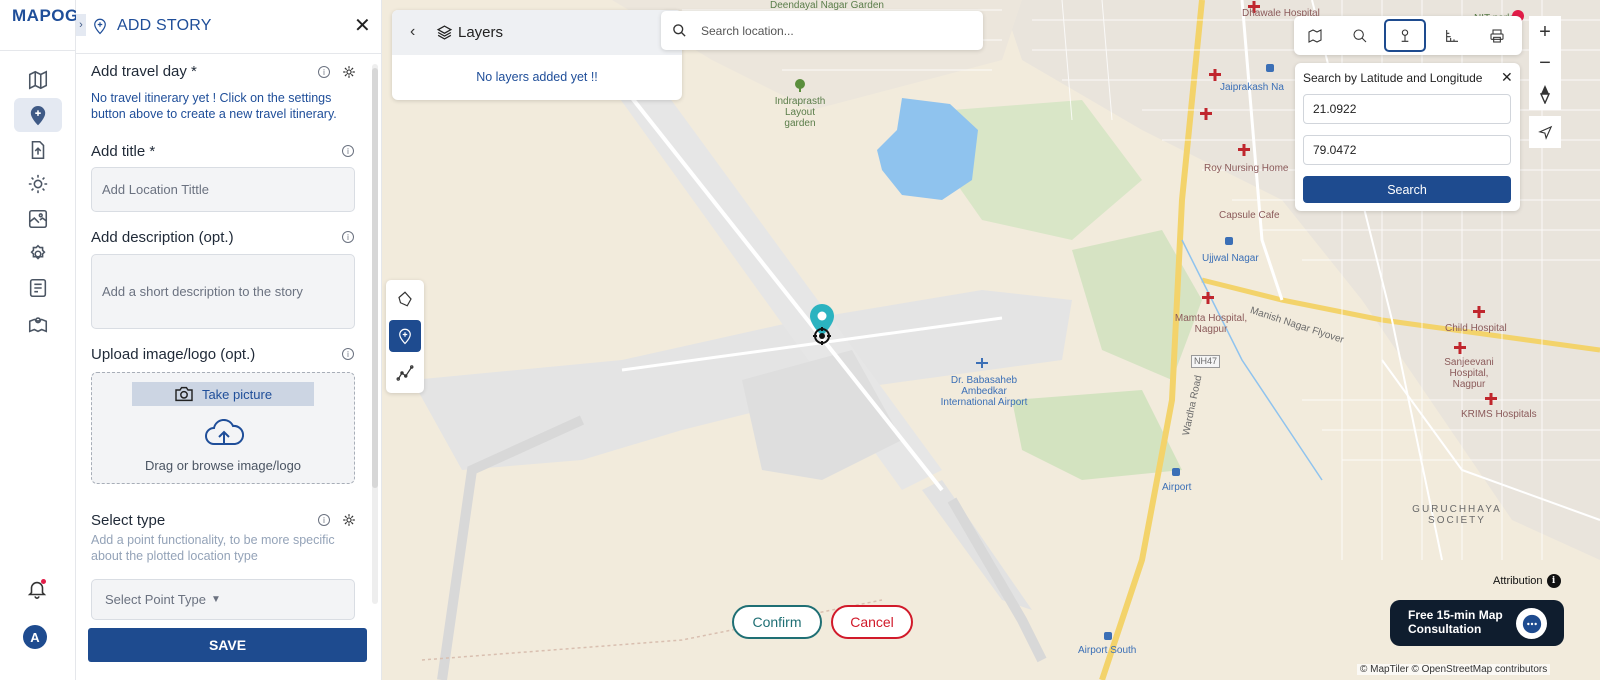  I want to click on polygon-tool-button, so click(405, 299).